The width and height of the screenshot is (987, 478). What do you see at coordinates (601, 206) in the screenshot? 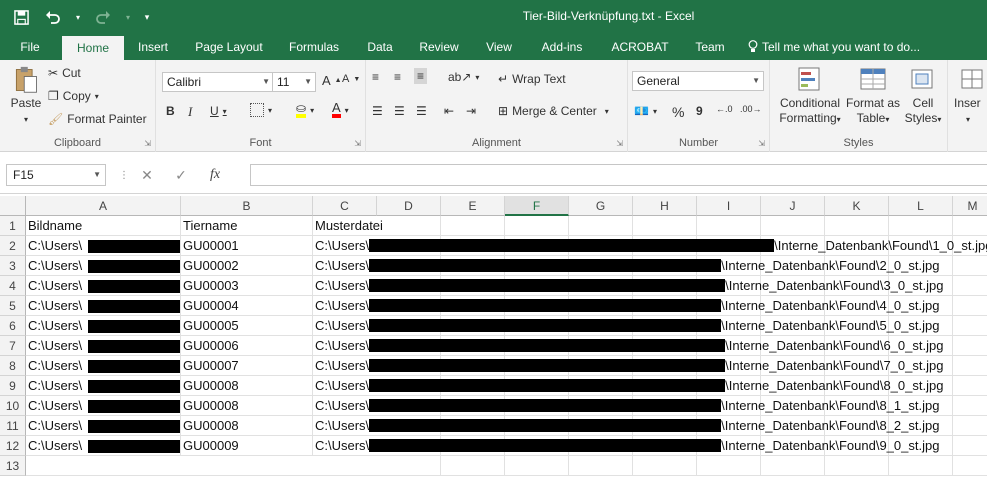
I see `column-header-g: G` at bounding box center [601, 206].